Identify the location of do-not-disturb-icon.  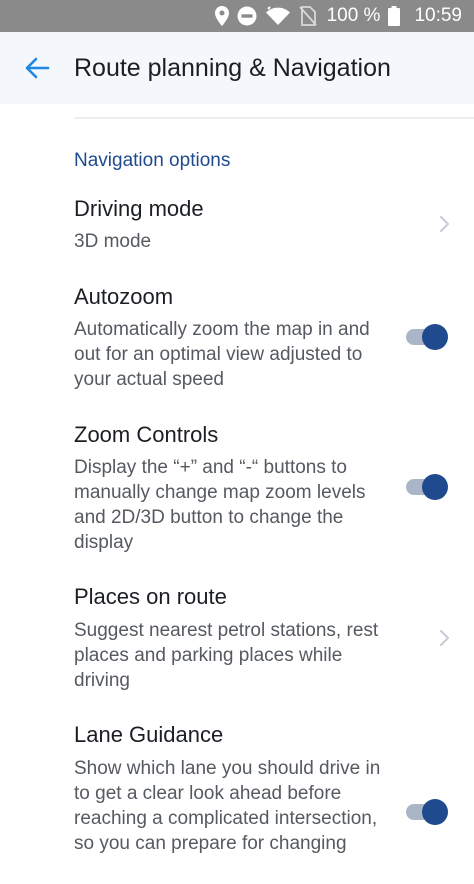
(247, 16).